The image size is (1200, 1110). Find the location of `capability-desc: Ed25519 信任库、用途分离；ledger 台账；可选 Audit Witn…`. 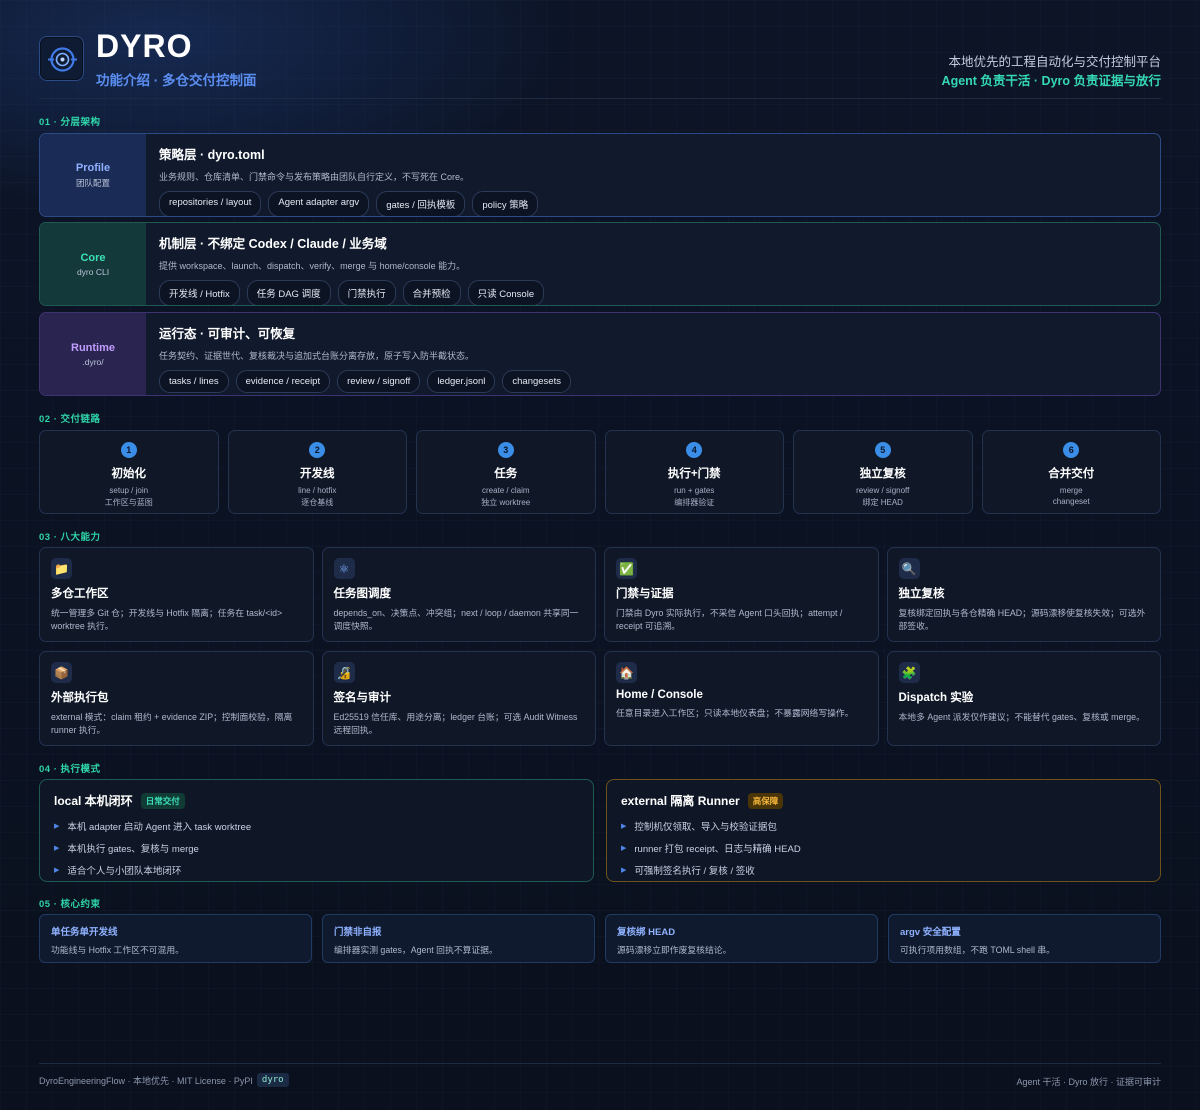

capability-desc: Ed25519 信任库、用途分离；ledger 台账；可选 Audit Witn… is located at coordinates (455, 723).